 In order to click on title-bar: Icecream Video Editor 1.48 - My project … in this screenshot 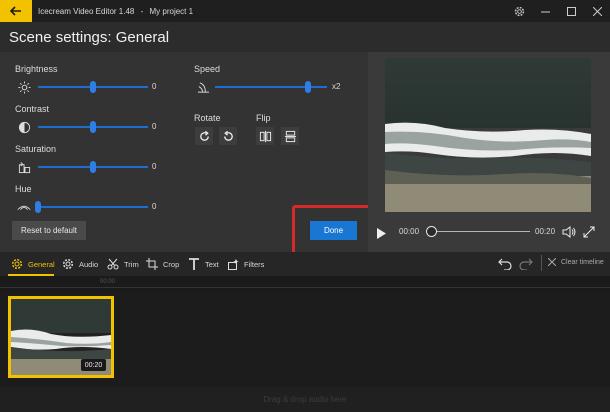, I will do `click(305, 11)`.